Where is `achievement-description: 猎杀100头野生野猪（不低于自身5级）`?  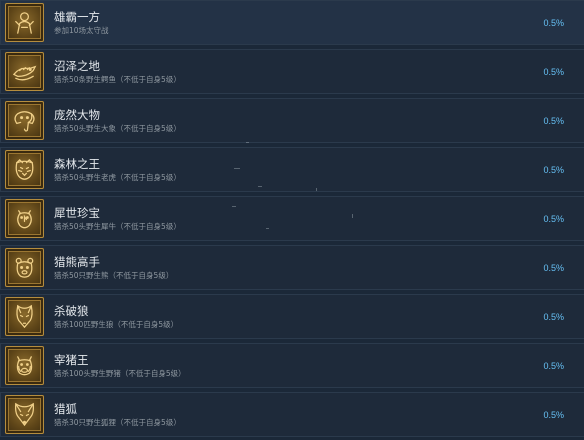
achievement-description: 猎杀100头野生野猪（不低于自身5级） is located at coordinates (120, 373).